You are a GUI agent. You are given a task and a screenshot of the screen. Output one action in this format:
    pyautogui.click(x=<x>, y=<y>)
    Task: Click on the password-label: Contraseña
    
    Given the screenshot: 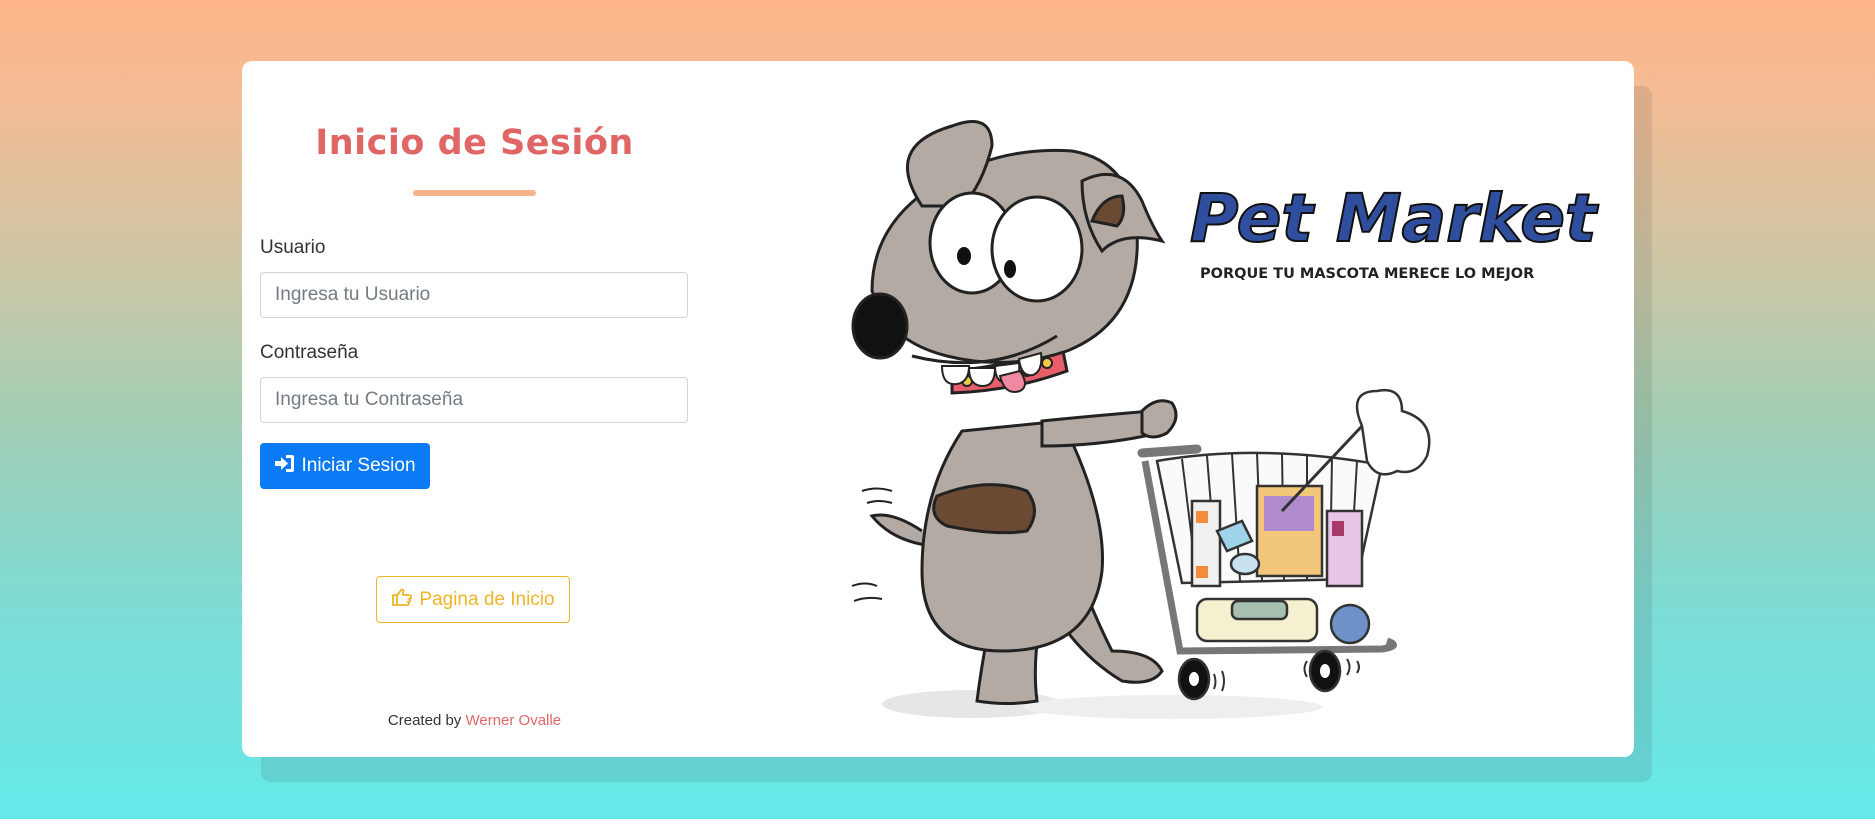 What is the action you would take?
    pyautogui.click(x=309, y=352)
    